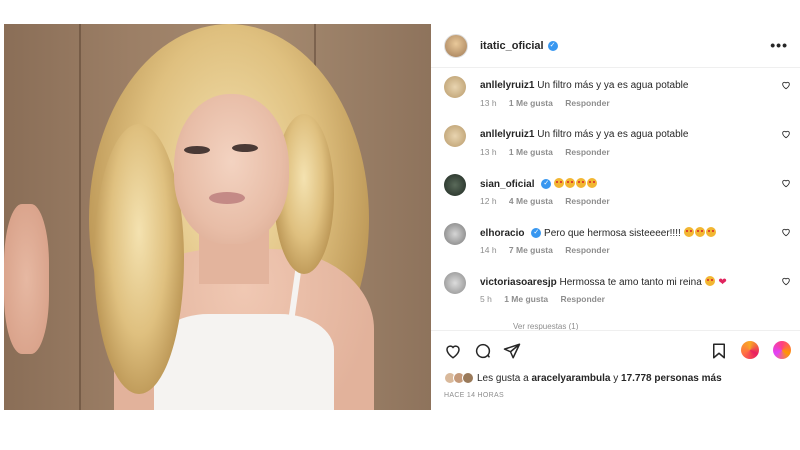 This screenshot has width=800, height=450. I want to click on liker-username: aracelyarambula, so click(571, 378).